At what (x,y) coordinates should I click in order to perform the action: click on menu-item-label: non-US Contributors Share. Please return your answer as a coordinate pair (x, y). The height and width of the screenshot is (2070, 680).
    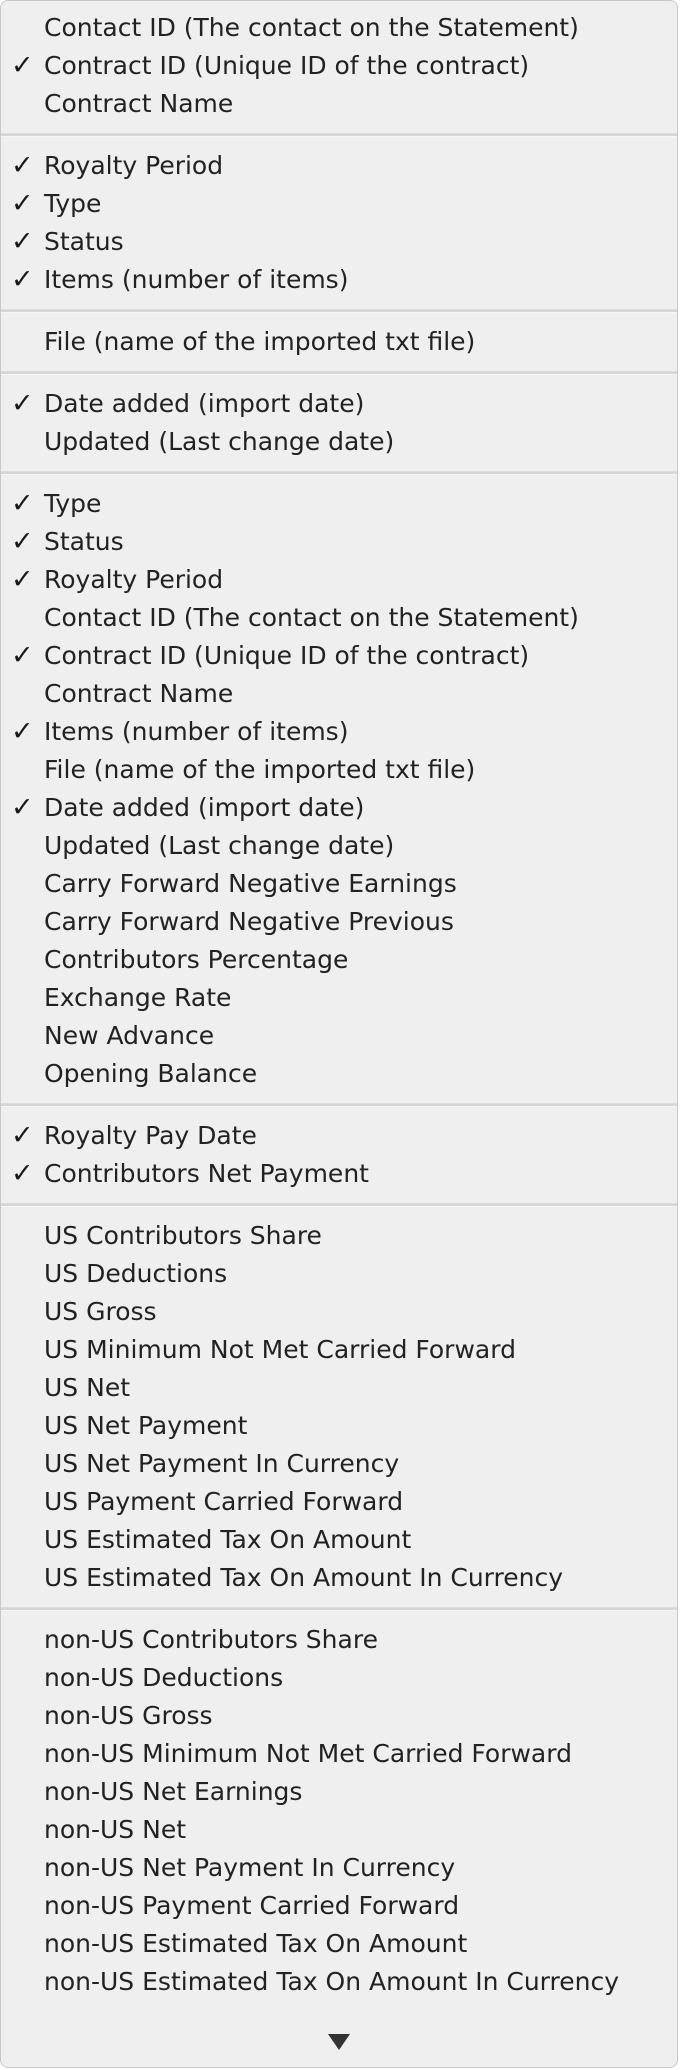
    Looking at the image, I should click on (211, 1639).